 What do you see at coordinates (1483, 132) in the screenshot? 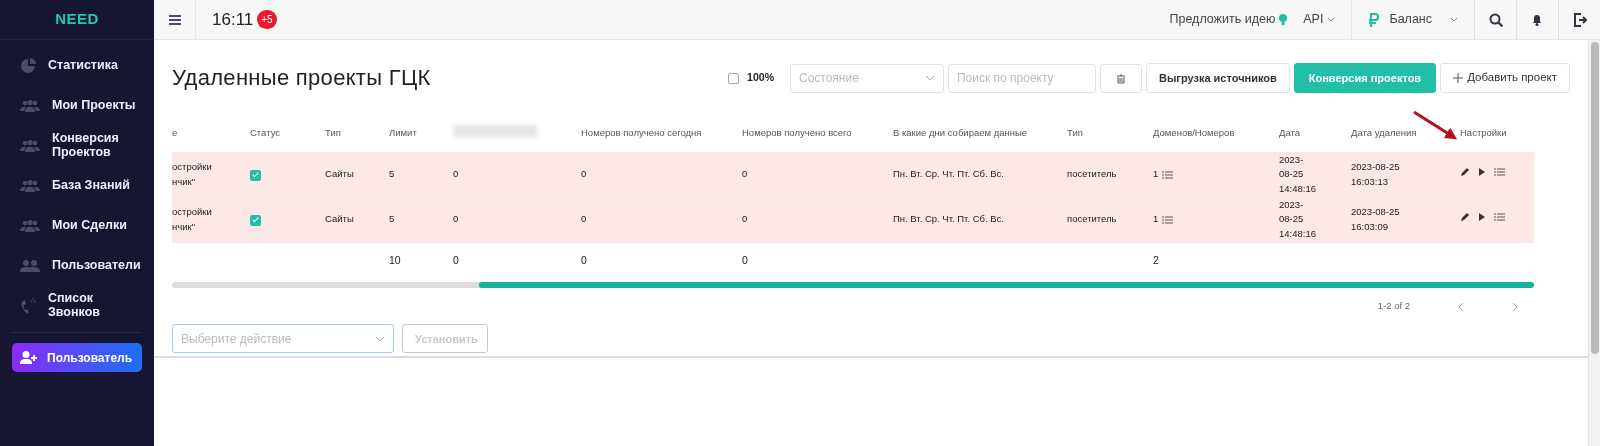
I see `column-header: Настройки` at bounding box center [1483, 132].